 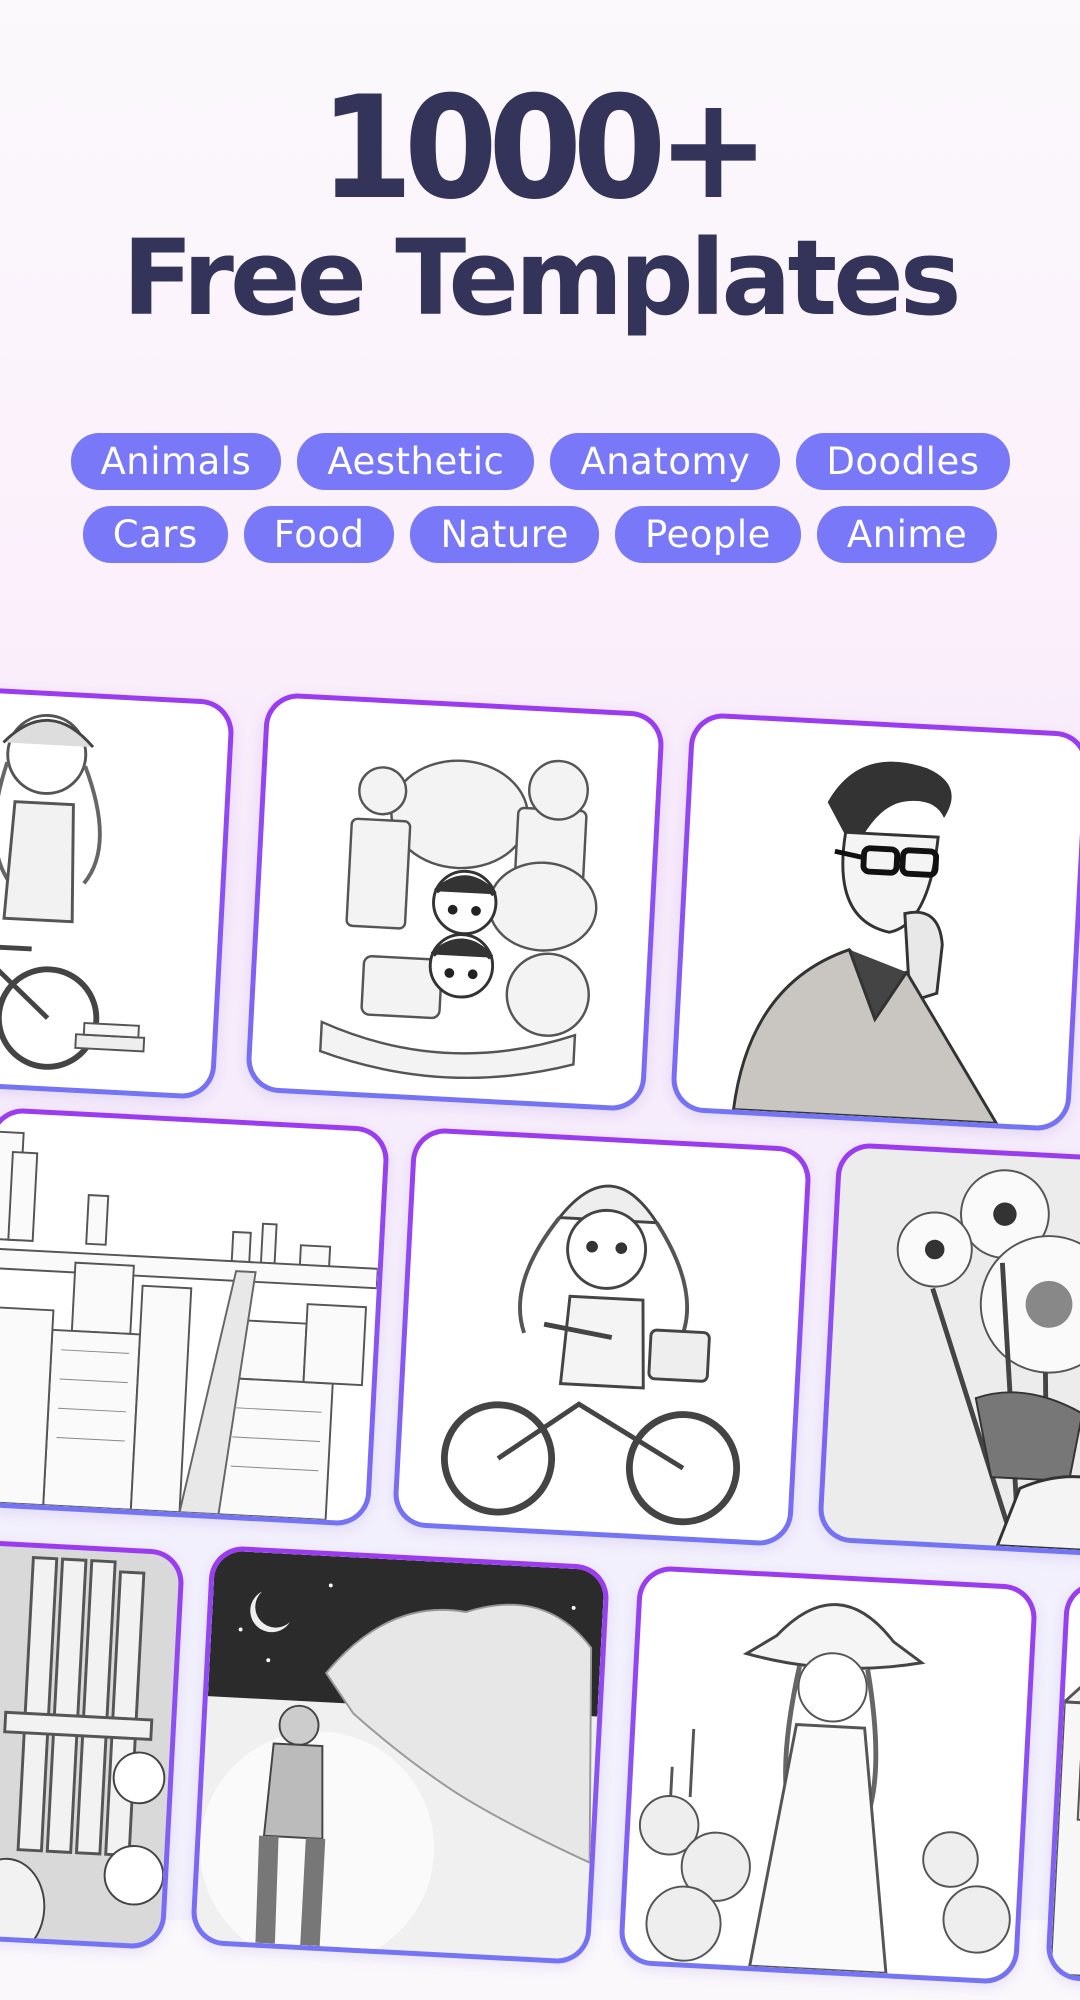 I want to click on girl-chair-illustration, so click(x=83, y=1750).